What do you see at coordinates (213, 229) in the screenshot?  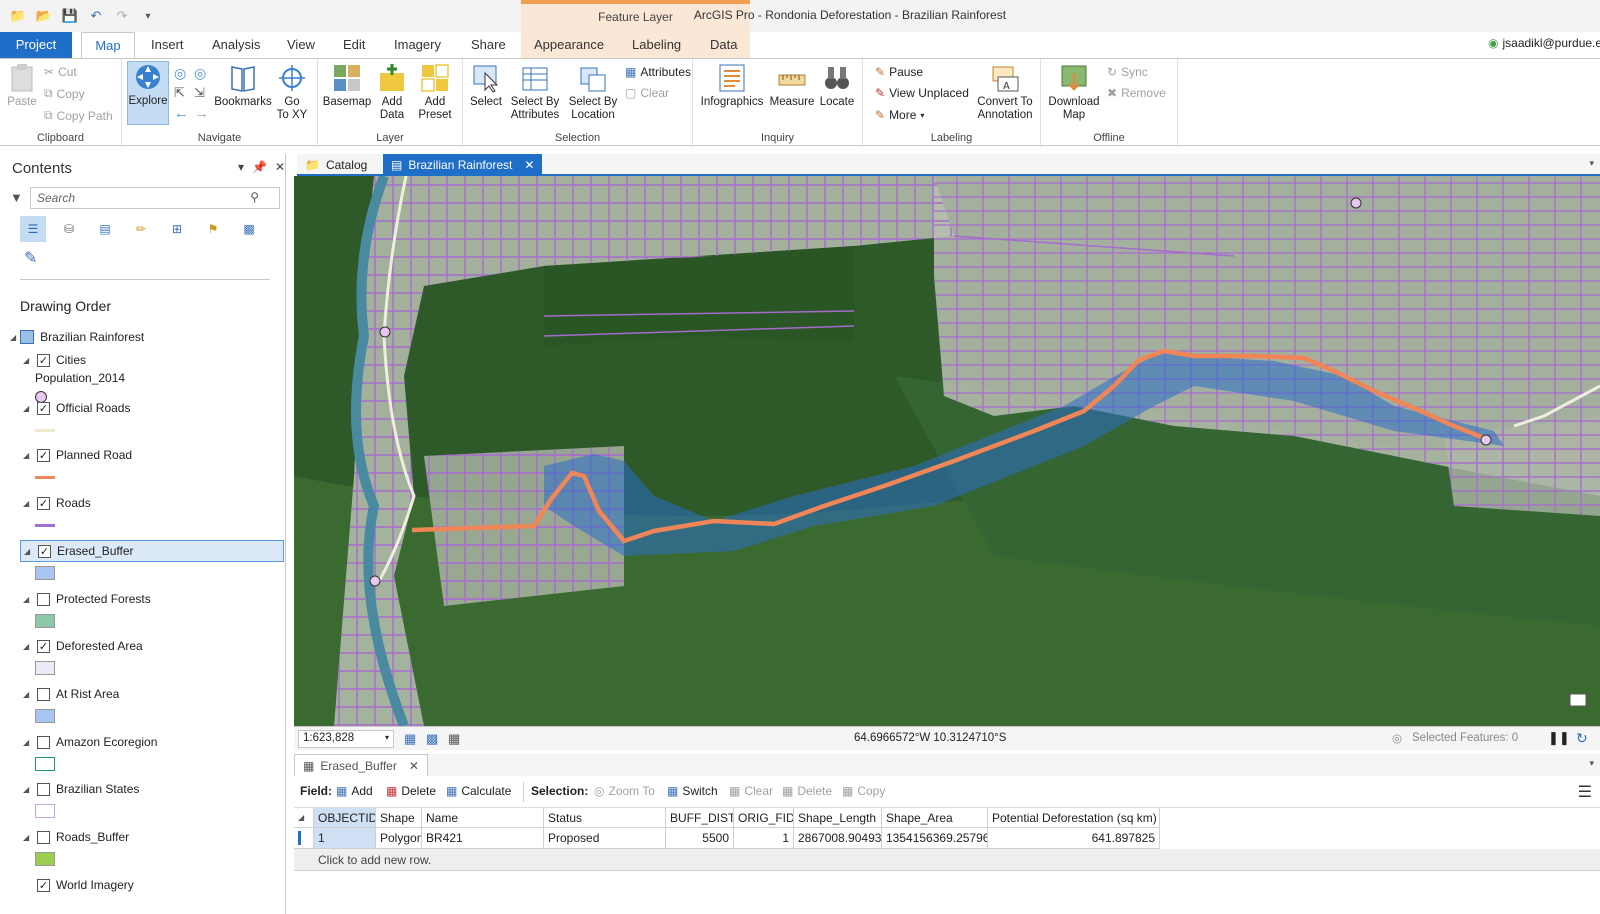 I see `labeling-view-icon: ⚑` at bounding box center [213, 229].